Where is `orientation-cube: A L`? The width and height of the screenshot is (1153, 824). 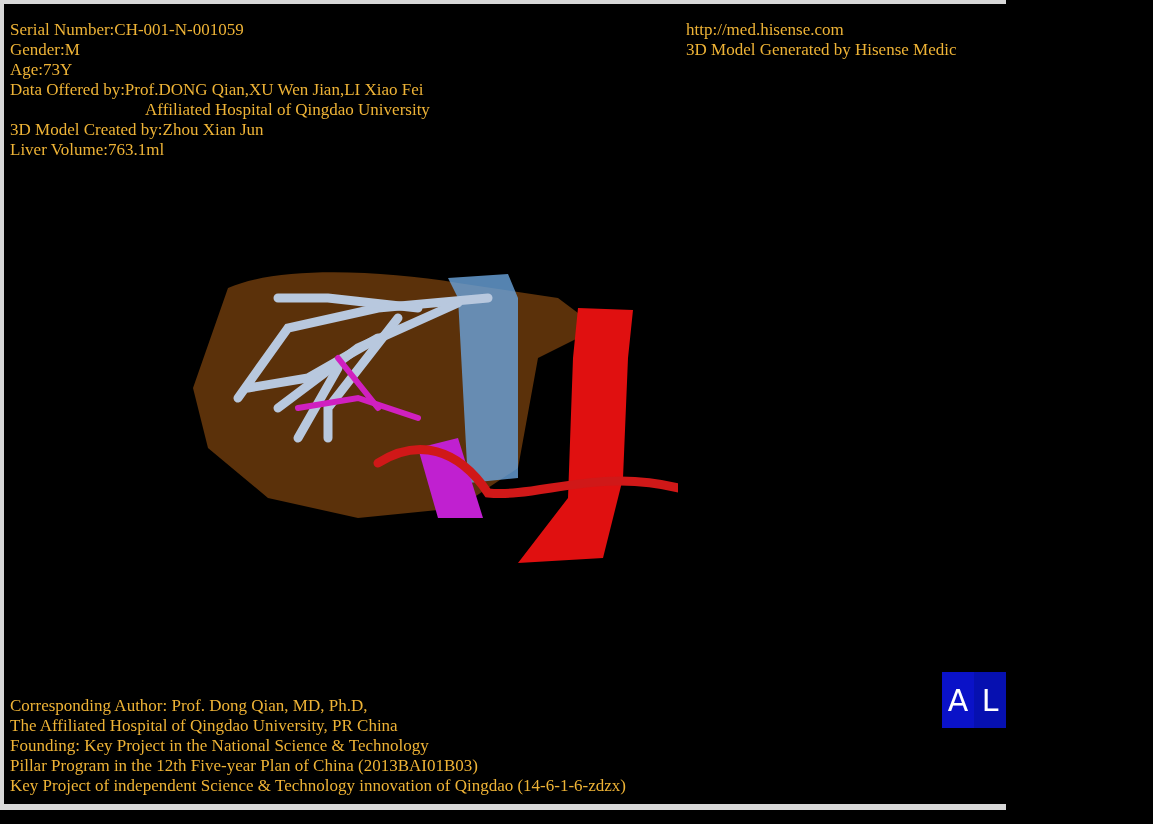 orientation-cube: A L is located at coordinates (974, 700).